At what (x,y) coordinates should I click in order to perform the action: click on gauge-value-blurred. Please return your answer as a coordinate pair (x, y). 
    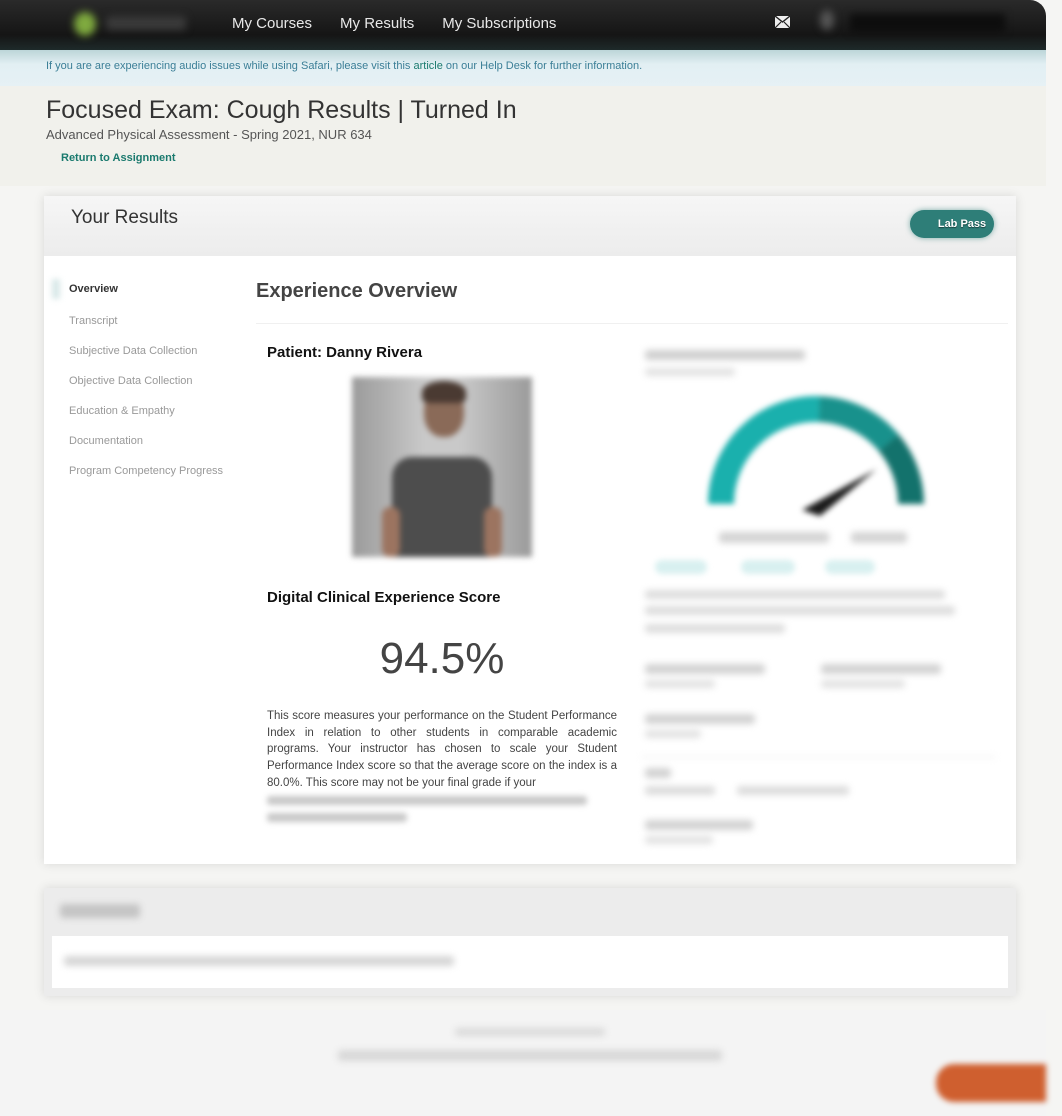
    Looking at the image, I should click on (879, 537).